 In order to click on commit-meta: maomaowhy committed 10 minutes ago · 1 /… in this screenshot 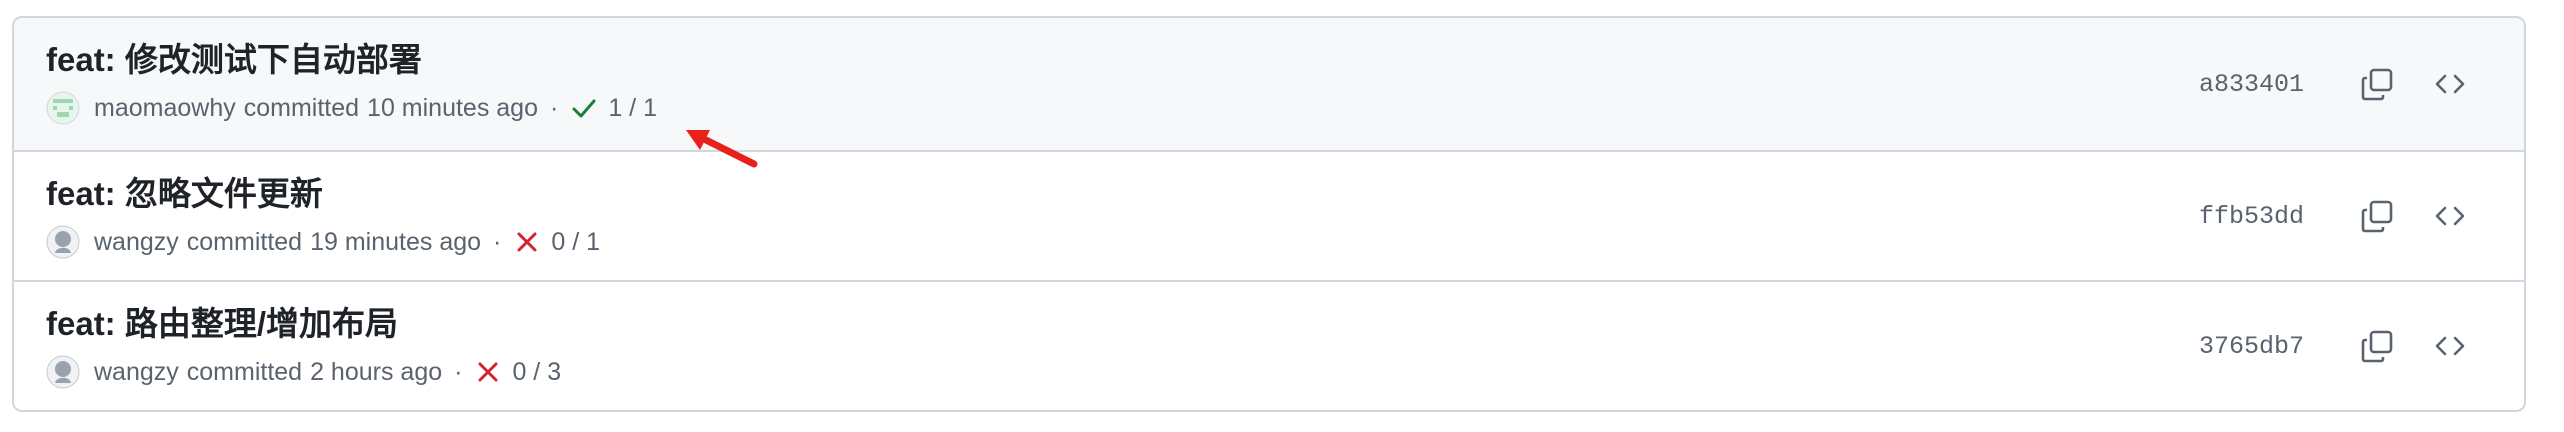, I will do `click(351, 108)`.